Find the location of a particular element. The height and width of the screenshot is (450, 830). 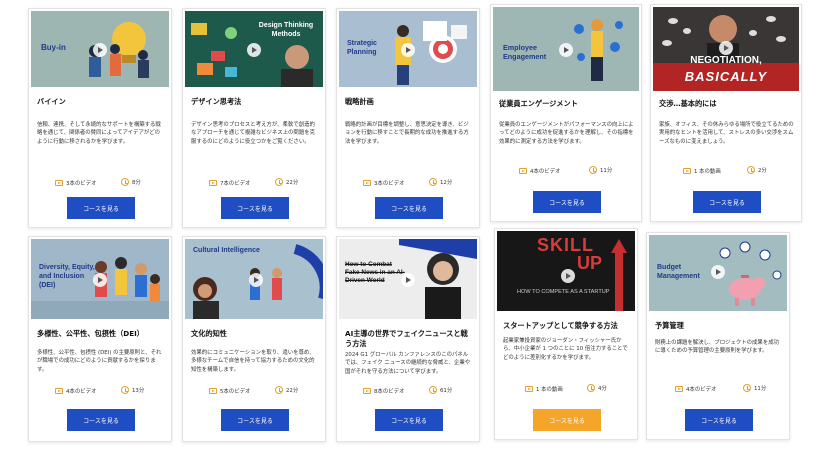

duration-label: 13分 is located at coordinates (138, 391).